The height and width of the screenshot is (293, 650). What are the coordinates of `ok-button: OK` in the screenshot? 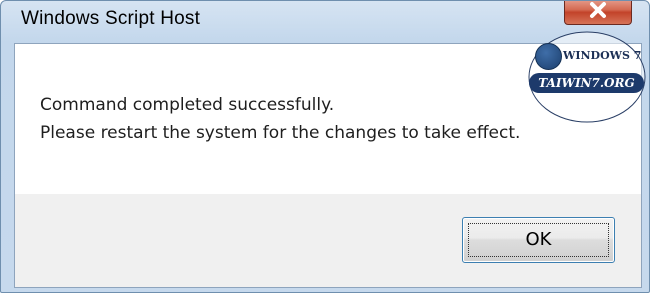 It's located at (538, 240).